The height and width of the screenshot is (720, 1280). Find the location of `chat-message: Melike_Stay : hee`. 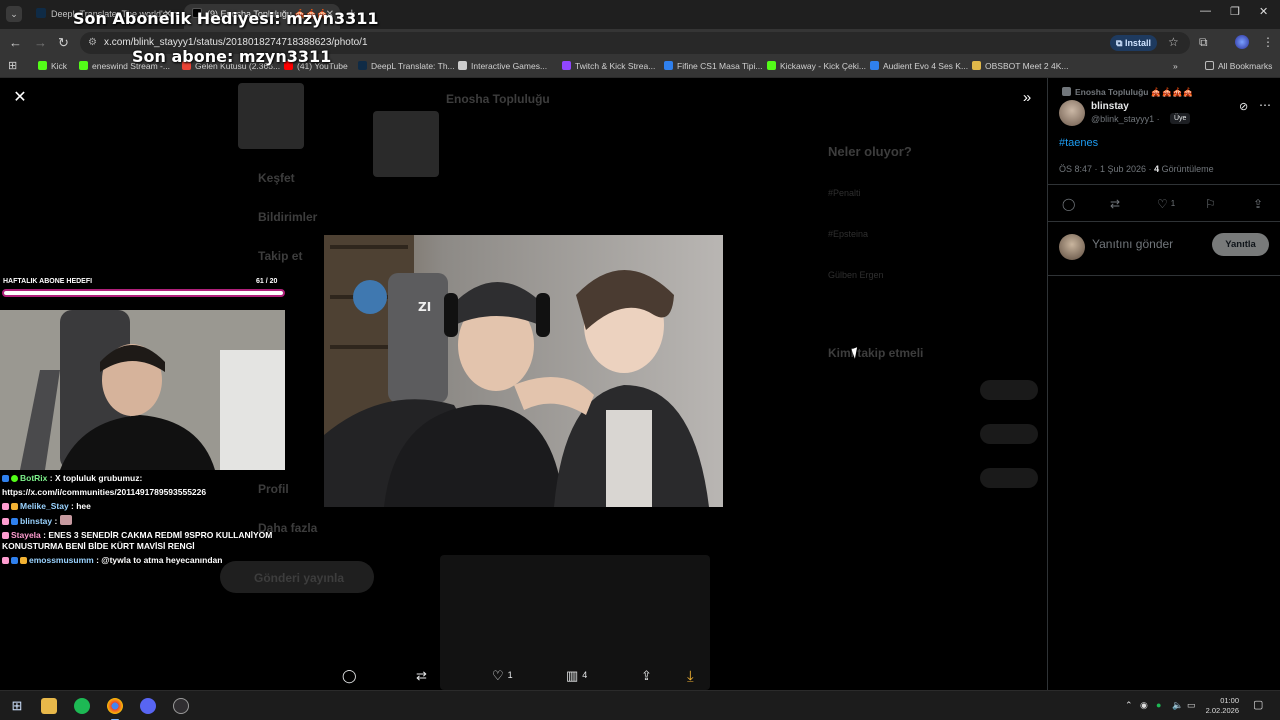

chat-message: Melike_Stay : hee is located at coordinates (167, 507).